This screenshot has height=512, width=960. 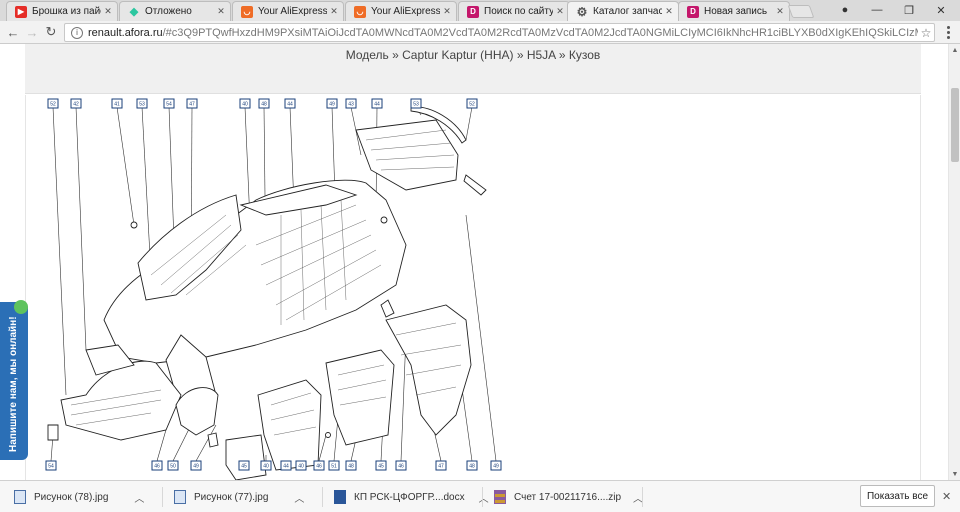 I want to click on download-item-0: Рисунок (78).jpg ︿, so click(x=79, y=497).